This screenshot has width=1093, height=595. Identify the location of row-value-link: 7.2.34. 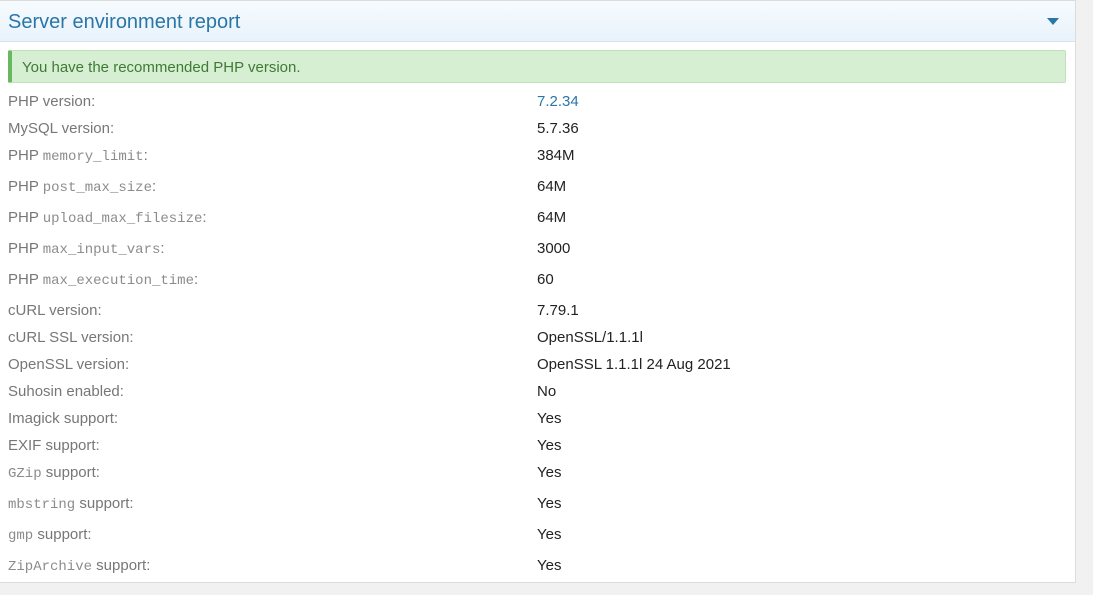
(558, 101).